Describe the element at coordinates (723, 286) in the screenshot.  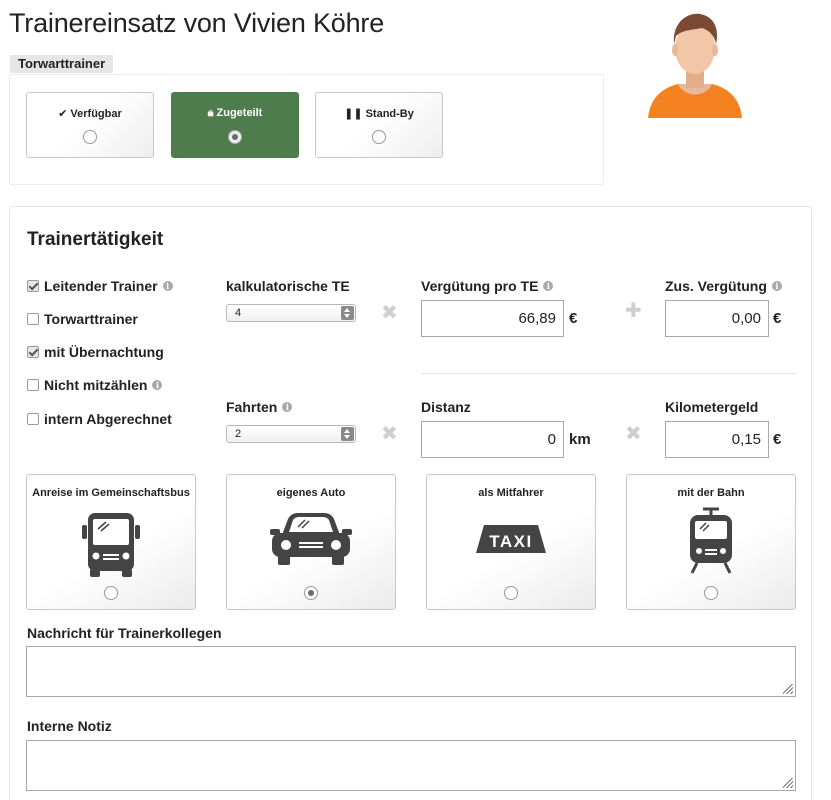
I see `extra-pay-label: Zus. Vergütung i` at that location.